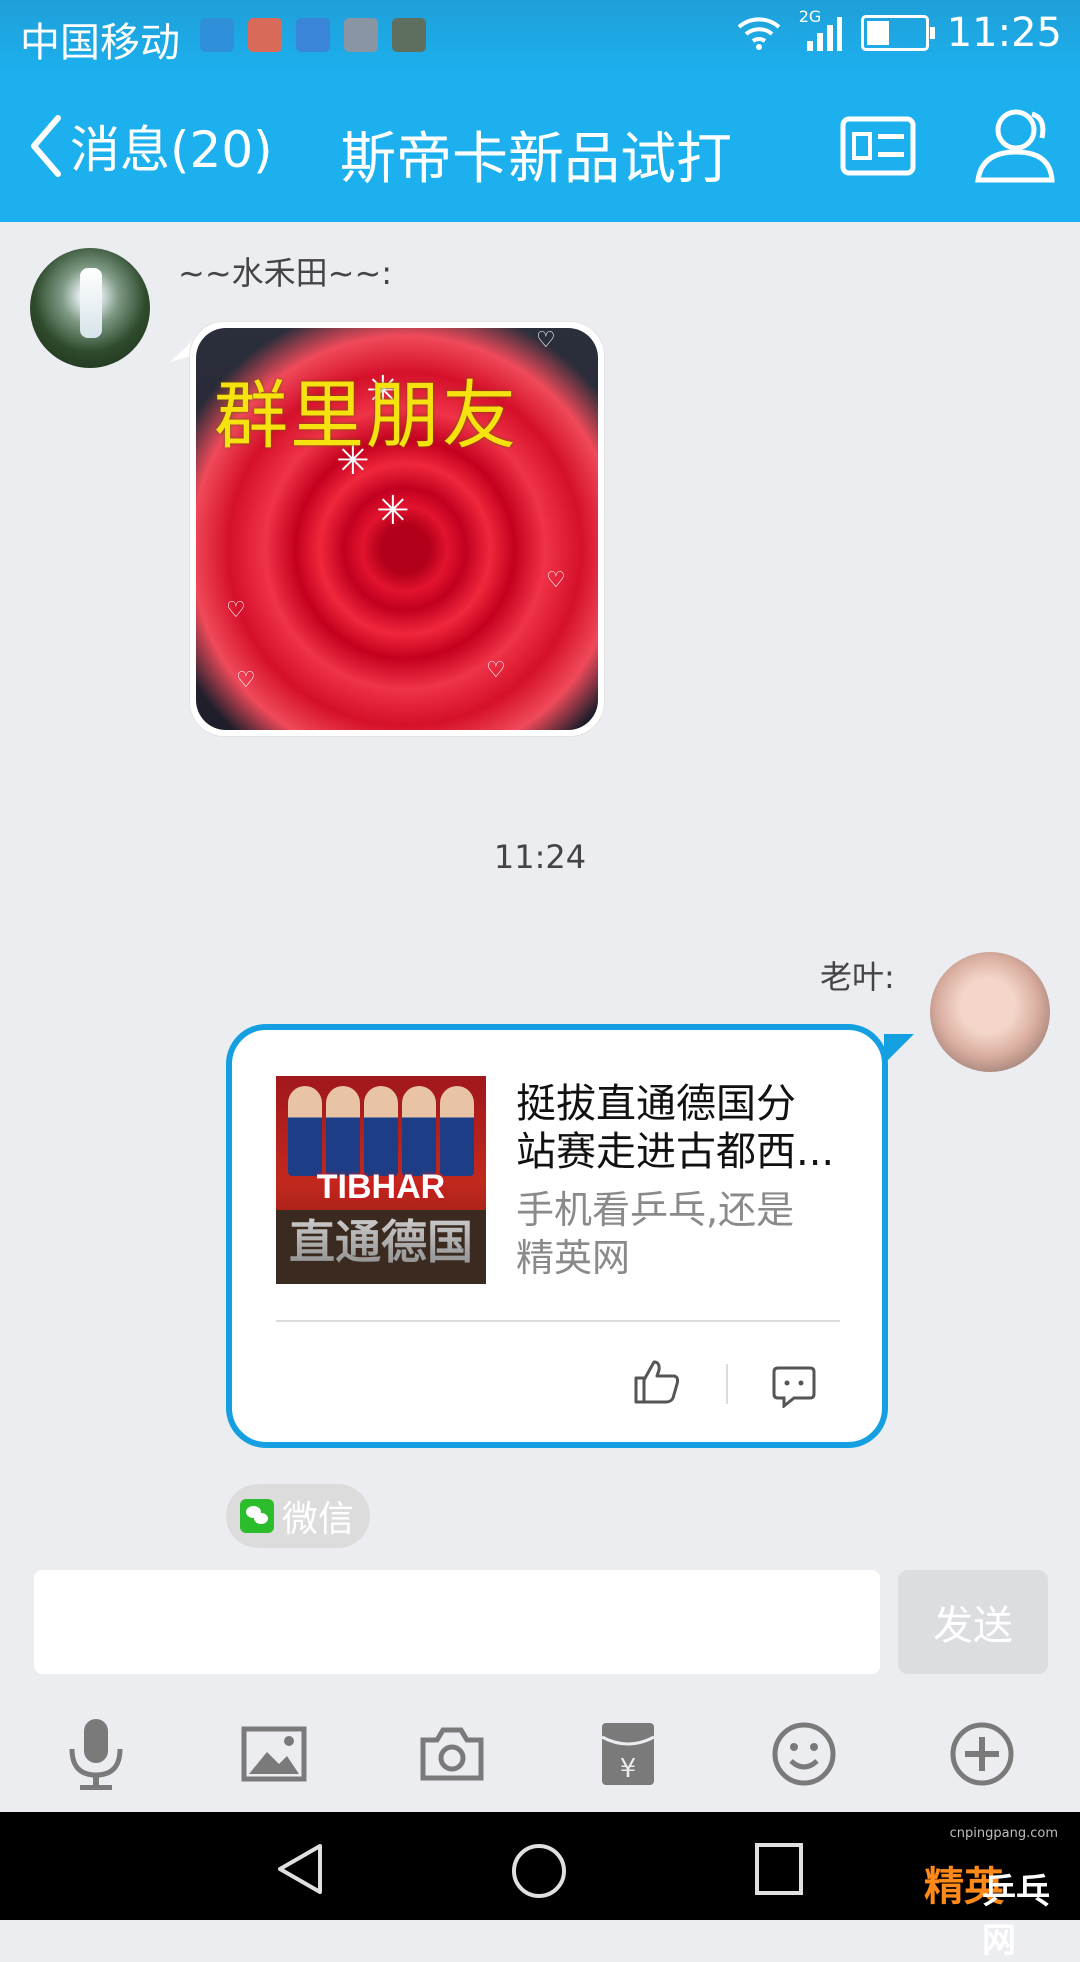  Describe the element at coordinates (409, 35) in the screenshot. I see `photo-notification-icon` at that location.